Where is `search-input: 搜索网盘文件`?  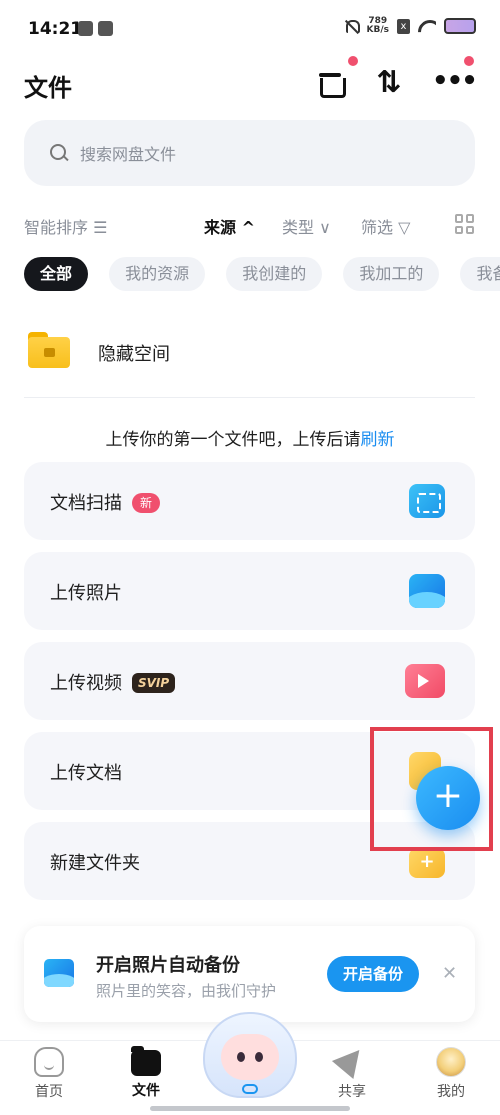 search-input: 搜索网盘文件 is located at coordinates (249, 153).